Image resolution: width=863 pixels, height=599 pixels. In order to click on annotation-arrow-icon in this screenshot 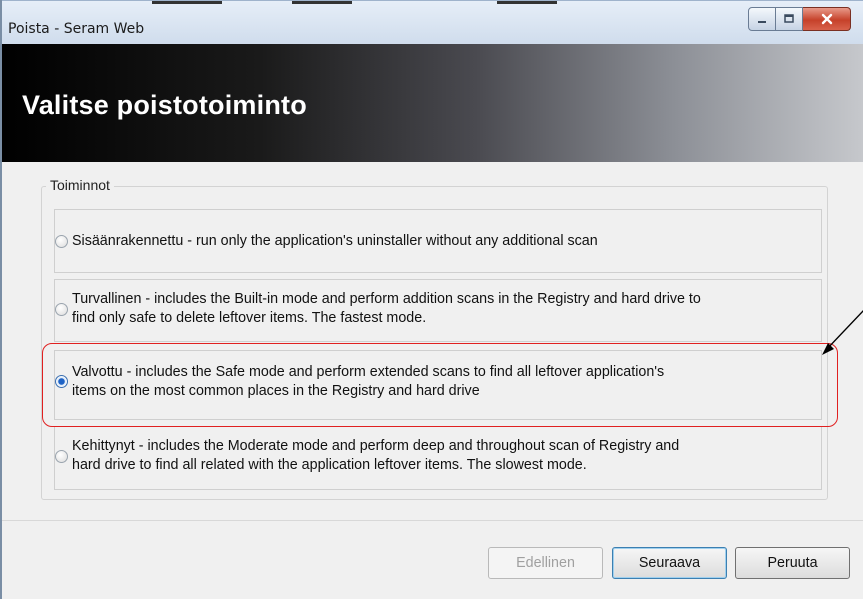, I will do `click(842, 332)`.